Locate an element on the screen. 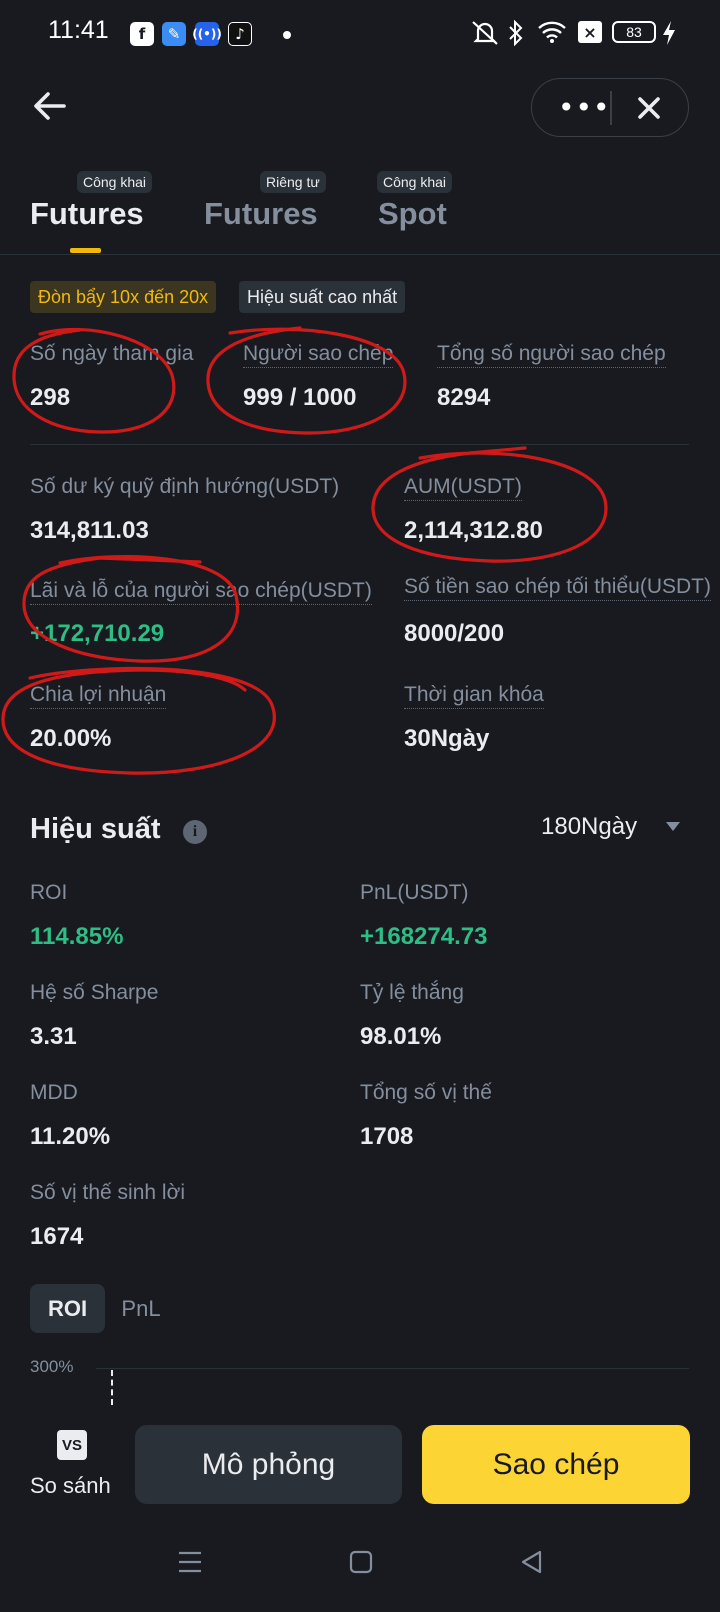 The image size is (720, 1612). sharpe-label: Hệ số Sharpe is located at coordinates (94, 992).